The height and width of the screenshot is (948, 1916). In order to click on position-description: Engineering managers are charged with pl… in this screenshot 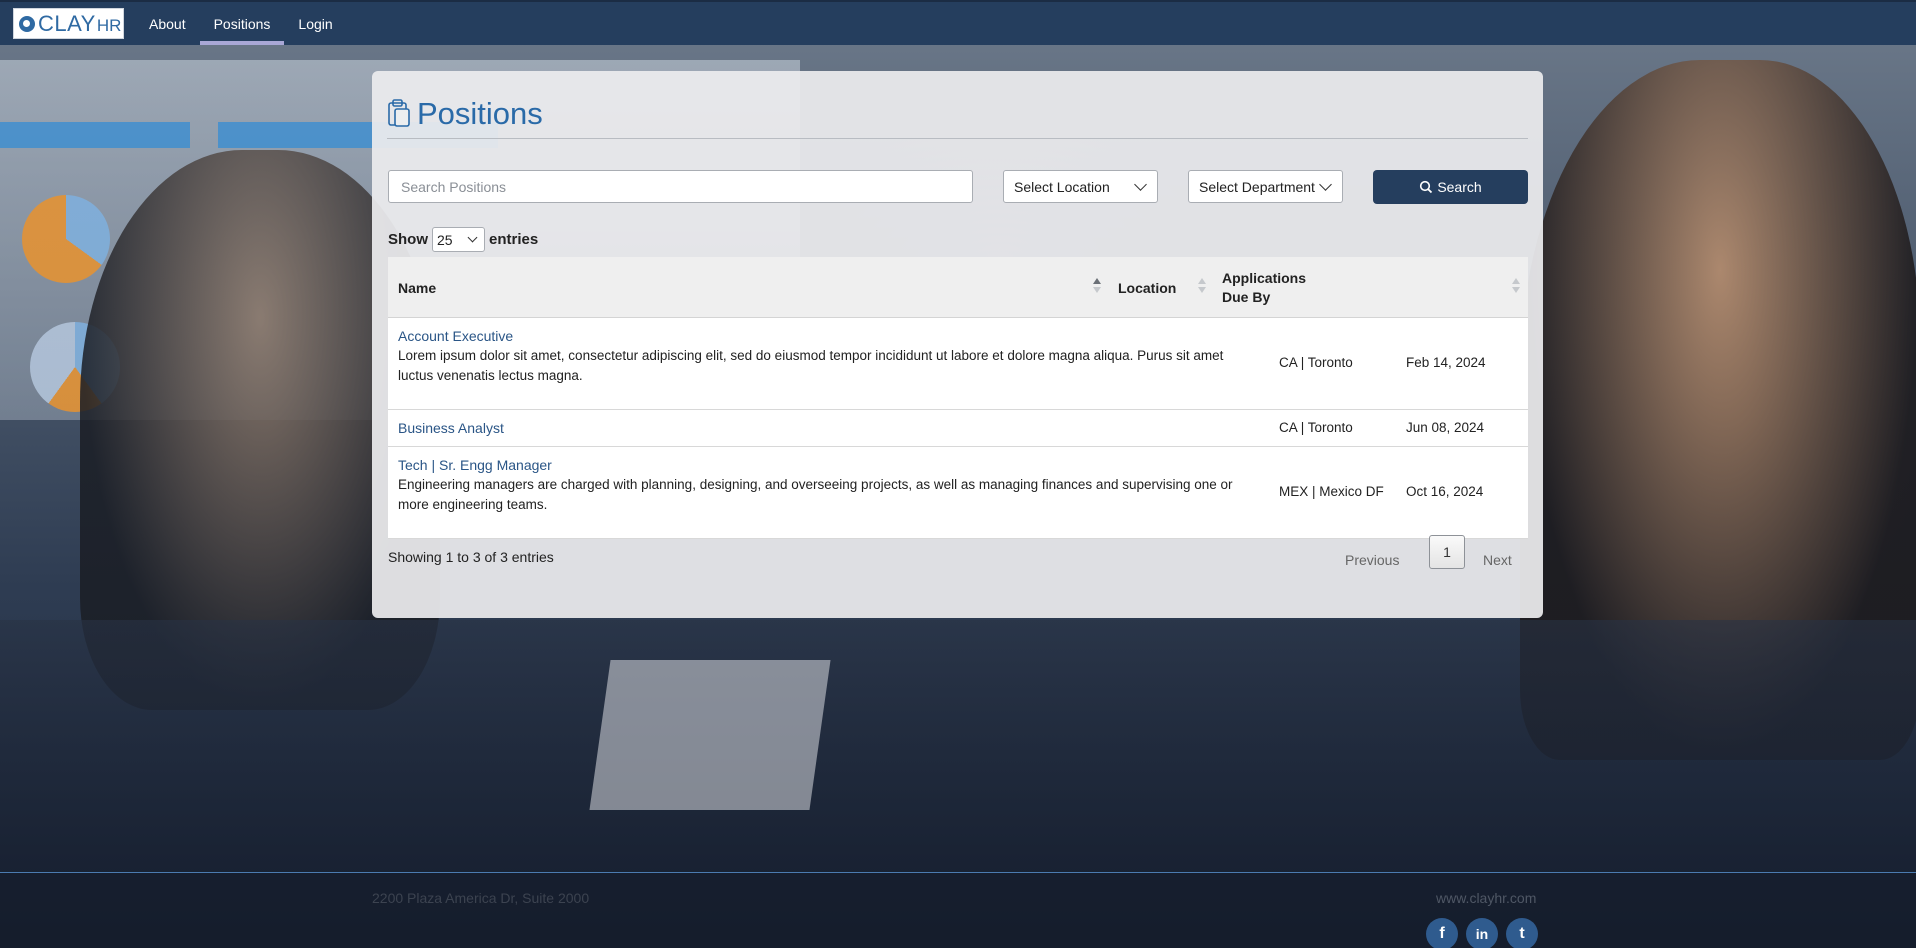, I will do `click(815, 494)`.